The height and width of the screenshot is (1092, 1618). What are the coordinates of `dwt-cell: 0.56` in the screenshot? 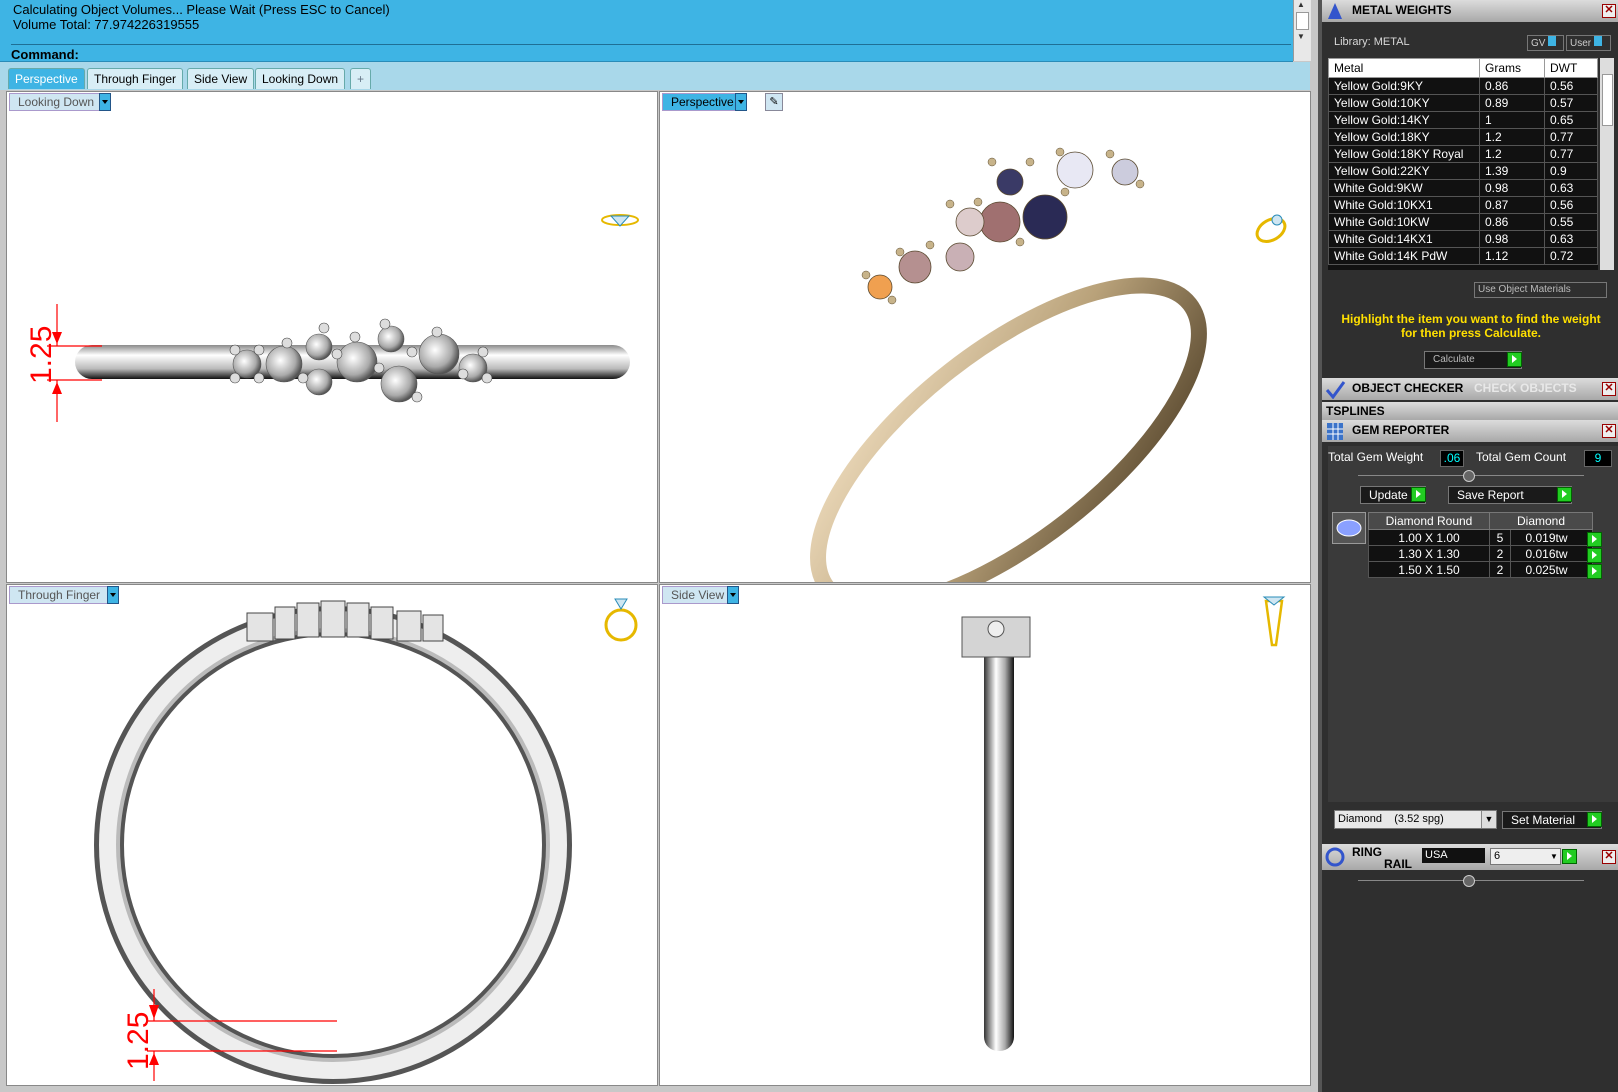 It's located at (1570, 86).